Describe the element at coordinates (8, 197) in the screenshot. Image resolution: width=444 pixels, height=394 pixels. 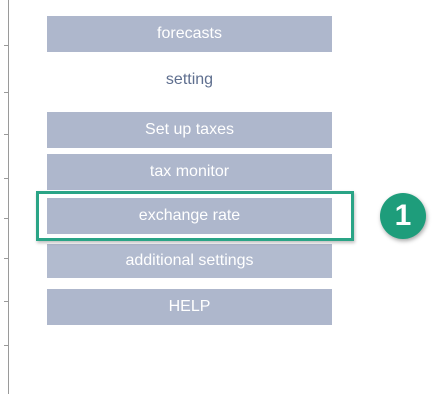
I see `left-border-rule` at that location.